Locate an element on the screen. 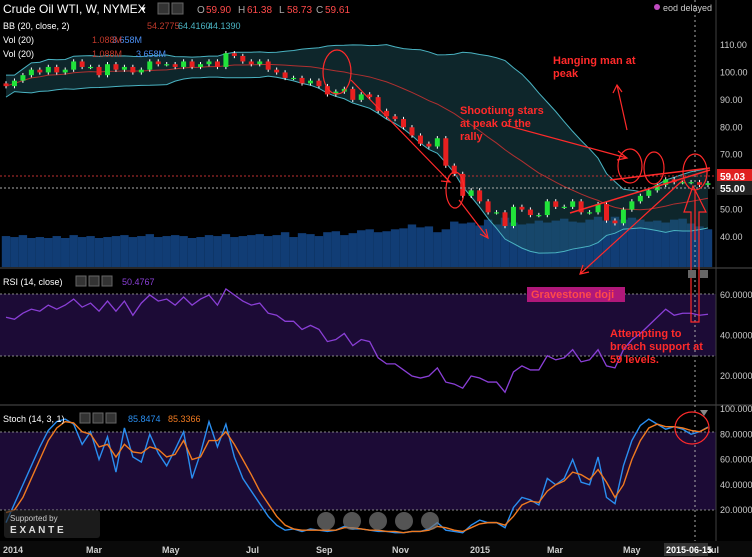  header-visibility-icon is located at coordinates (177, 8).